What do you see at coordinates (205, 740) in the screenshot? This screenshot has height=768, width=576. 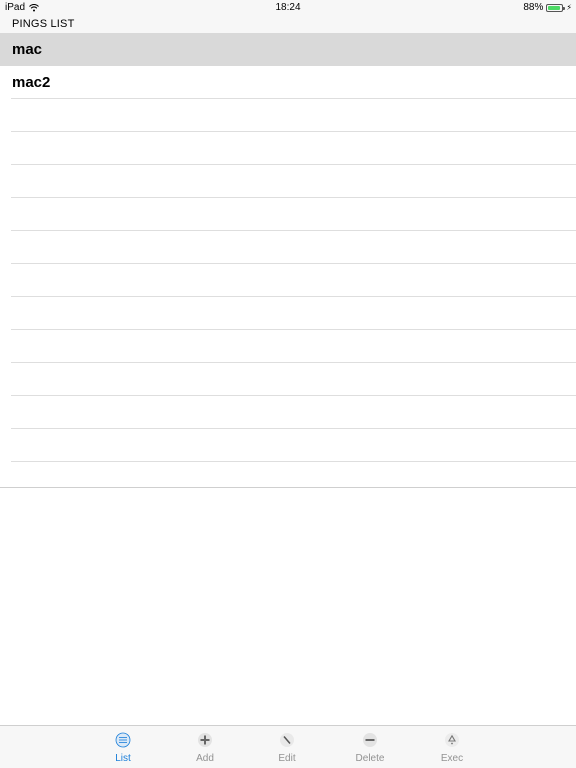 I see `plus-icon` at bounding box center [205, 740].